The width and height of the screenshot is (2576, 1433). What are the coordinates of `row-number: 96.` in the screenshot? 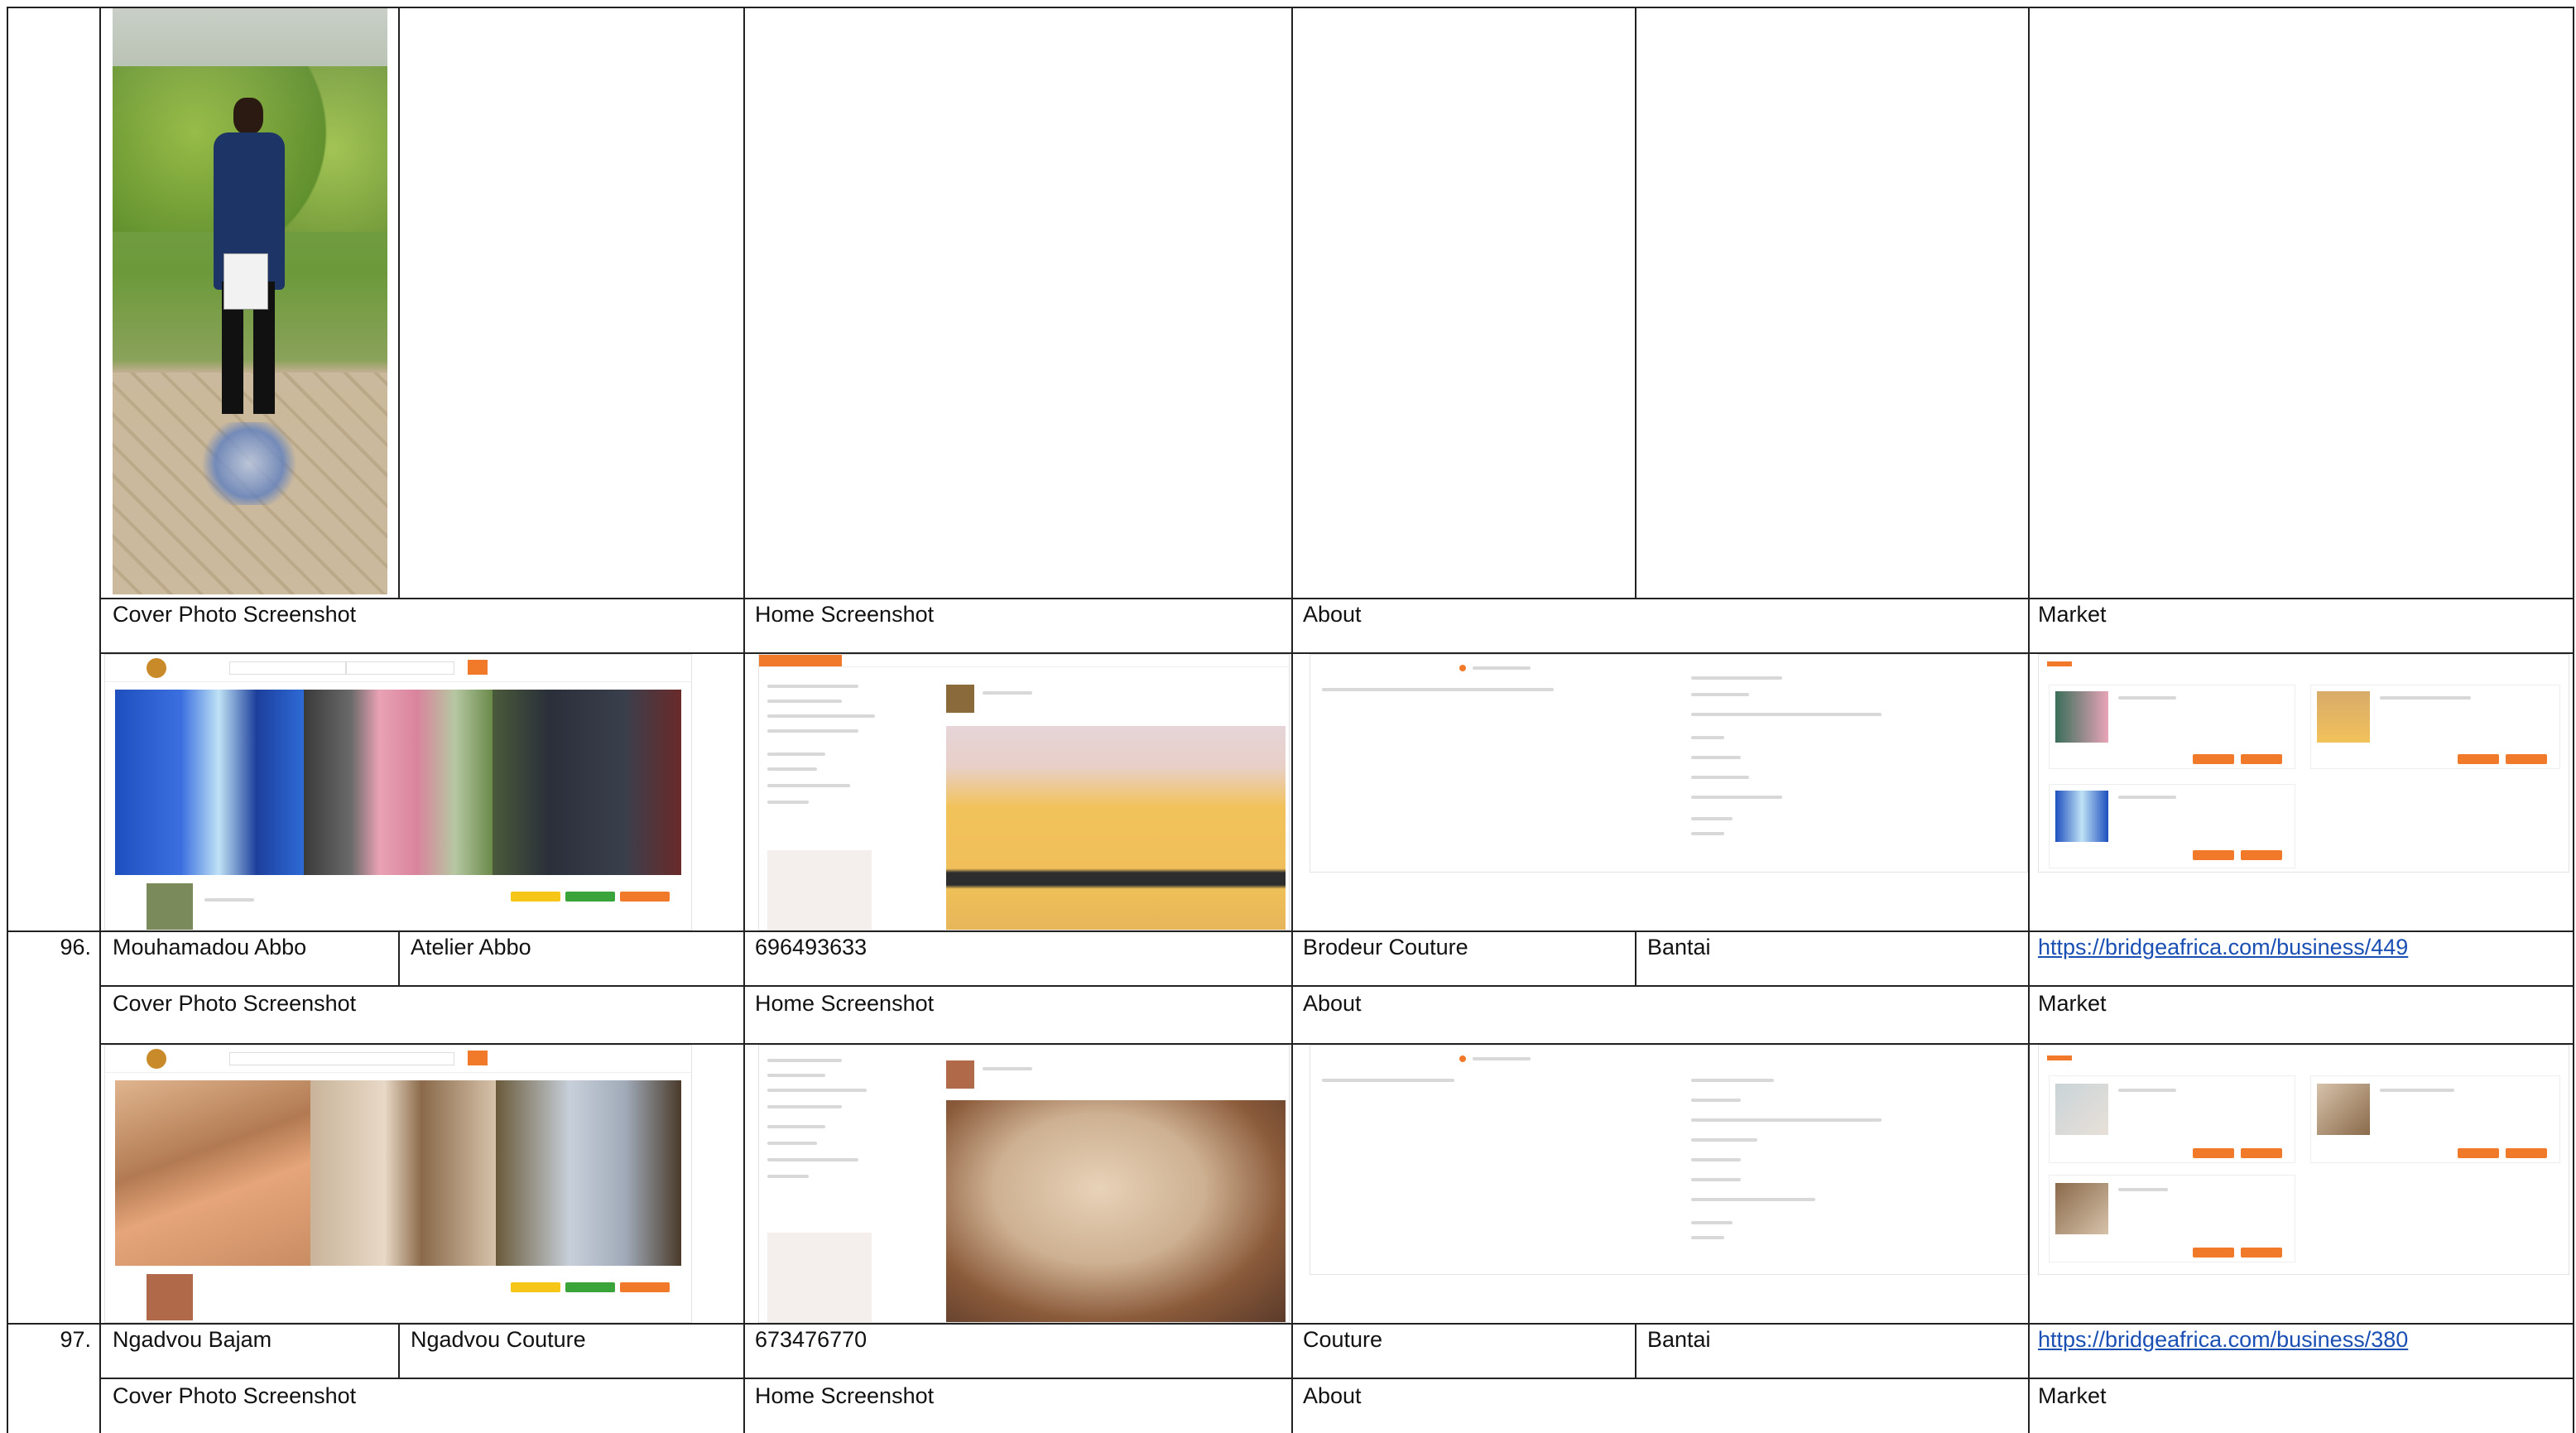 It's located at (75, 947).